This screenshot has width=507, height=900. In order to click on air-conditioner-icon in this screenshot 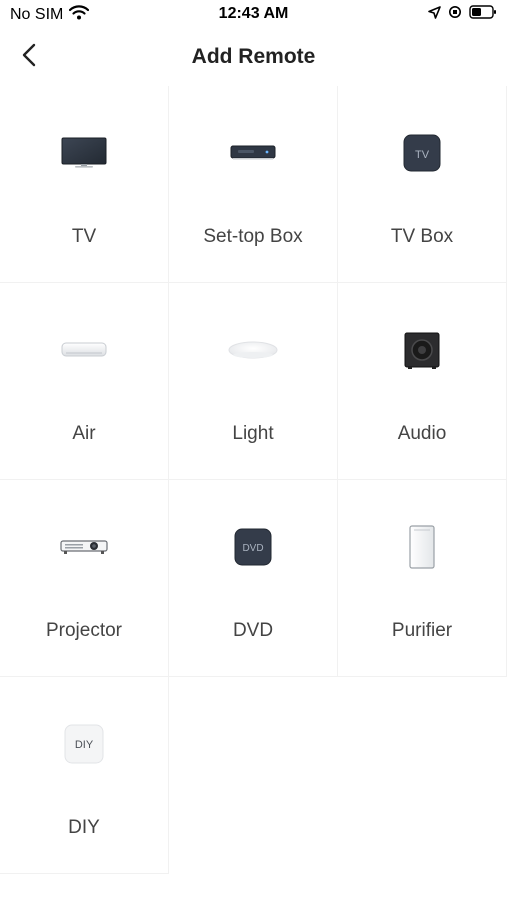, I will do `click(84, 350)`.